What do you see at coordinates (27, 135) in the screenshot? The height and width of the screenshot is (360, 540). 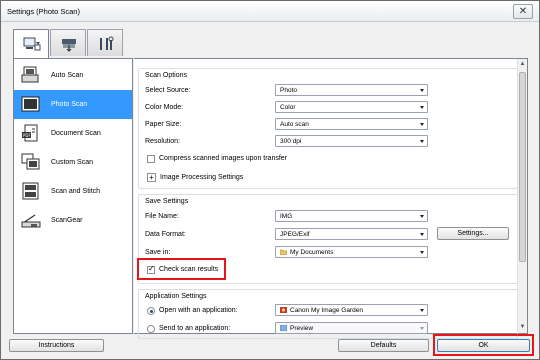 I see `svg-text: PDF` at bounding box center [27, 135].